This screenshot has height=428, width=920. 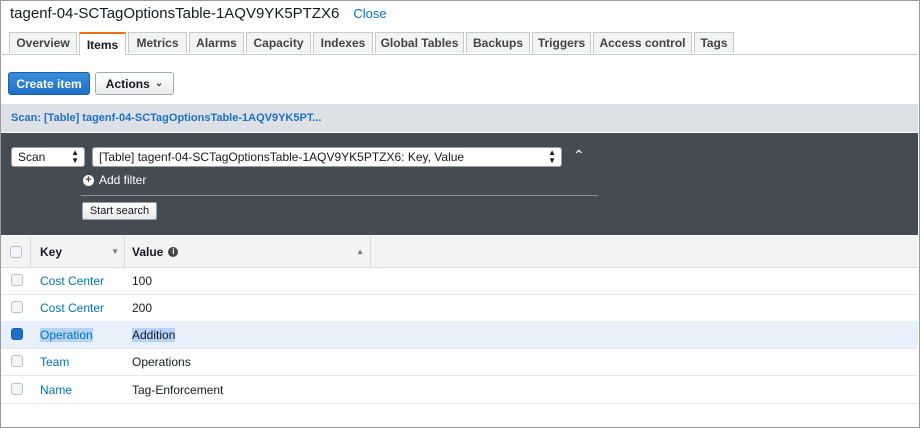 I want to click on table-row: Cost Center 100, so click(x=459, y=281).